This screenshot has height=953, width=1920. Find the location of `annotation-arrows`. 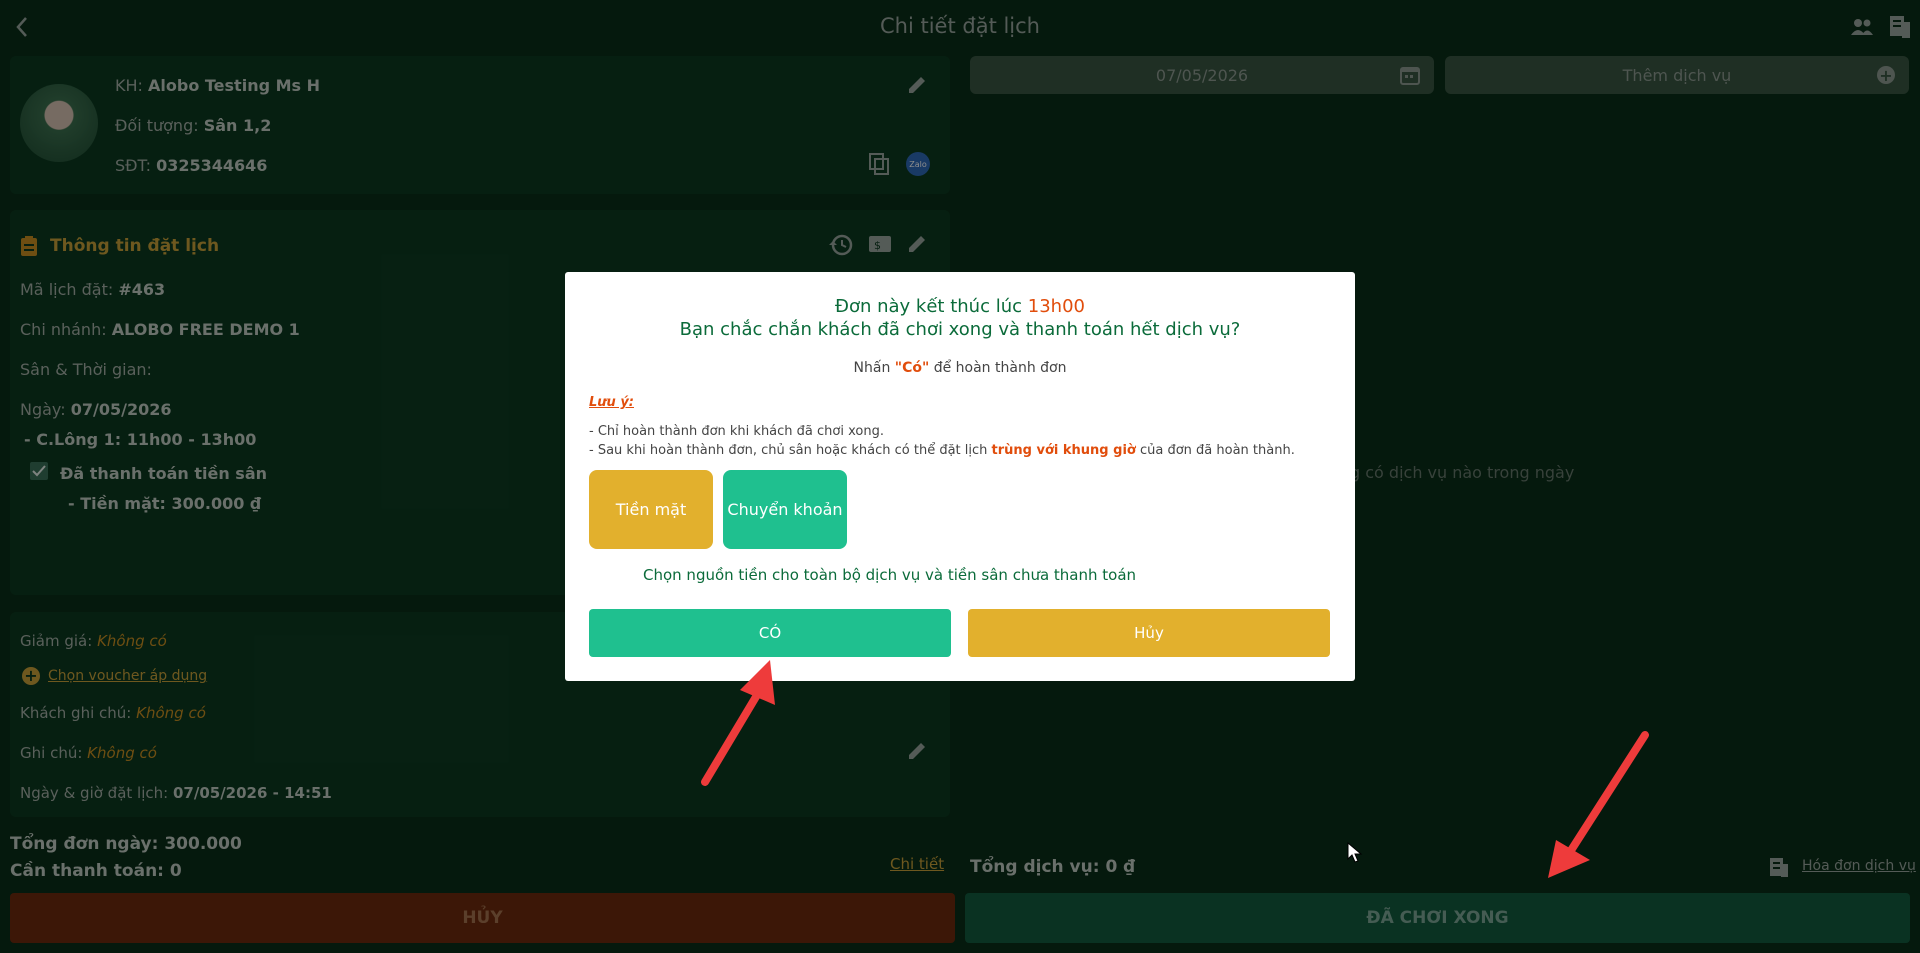

annotation-arrows is located at coordinates (1175, 769).